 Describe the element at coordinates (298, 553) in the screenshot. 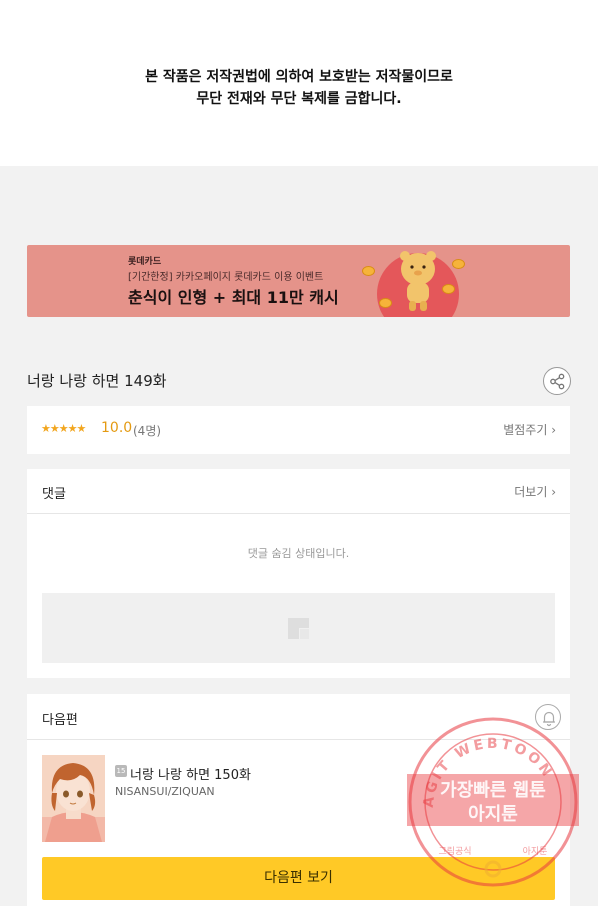

I see `comments-hidden-message: 댓글 숨김 상태입니다.` at that location.